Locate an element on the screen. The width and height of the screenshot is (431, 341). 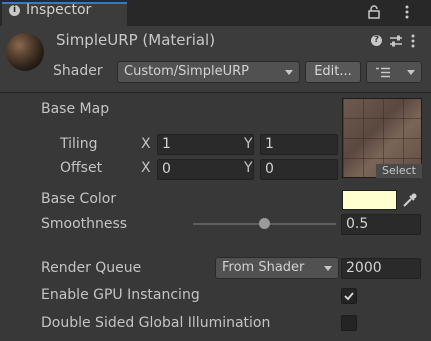
tiling-y-label: Y is located at coordinates (248, 144).